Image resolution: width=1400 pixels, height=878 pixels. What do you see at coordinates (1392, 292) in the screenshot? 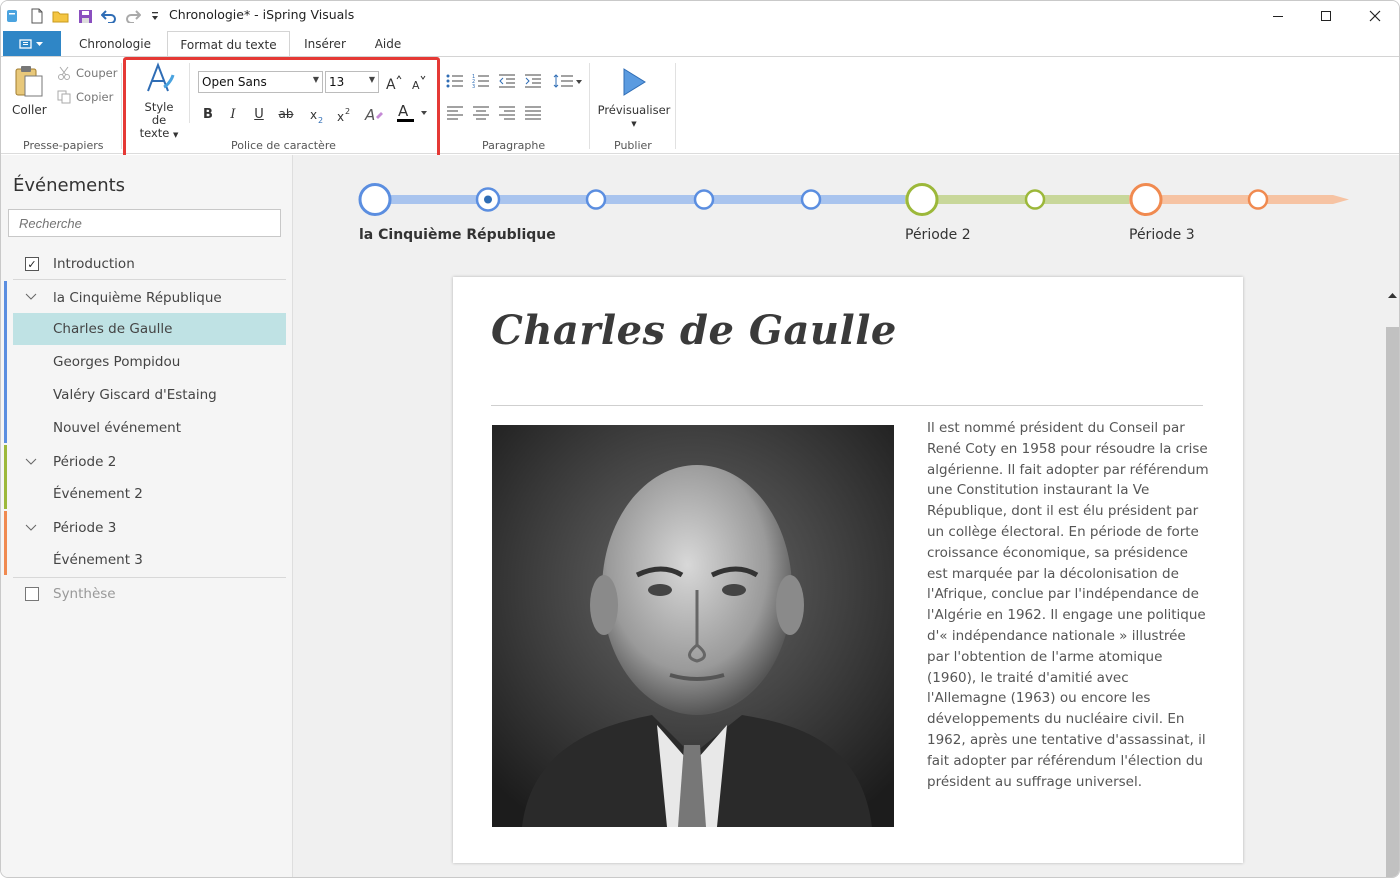
I see `scroll-up-icon` at bounding box center [1392, 292].